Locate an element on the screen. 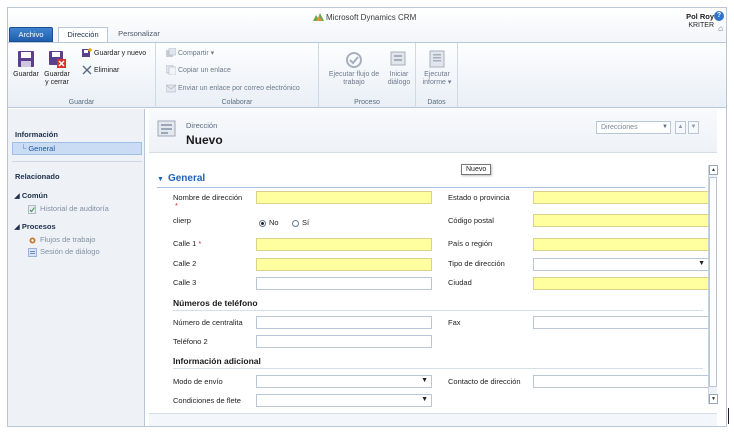 The height and width of the screenshot is (435, 734). views-dropdown: Direcciones ▼ is located at coordinates (633, 127).